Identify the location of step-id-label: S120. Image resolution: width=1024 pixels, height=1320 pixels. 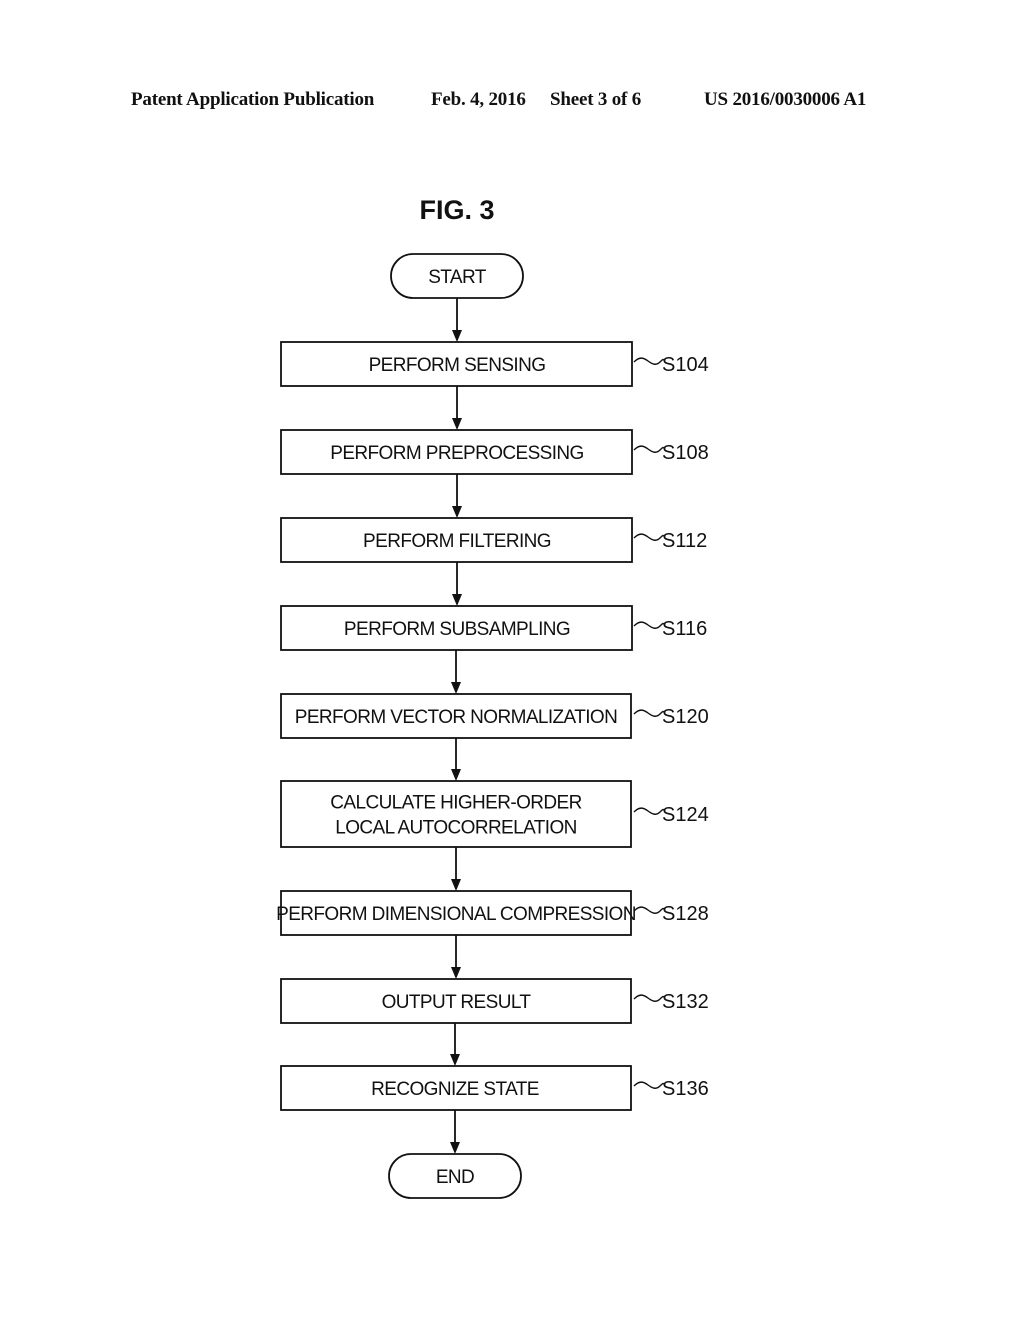
(685, 717).